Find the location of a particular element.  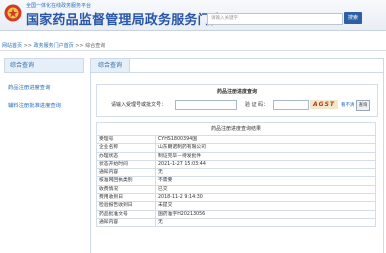

query-form: 药品注册进度查询 请输入受理号或批文号： 验 证 码： AGST 看不清 查询 is located at coordinates (237, 100).